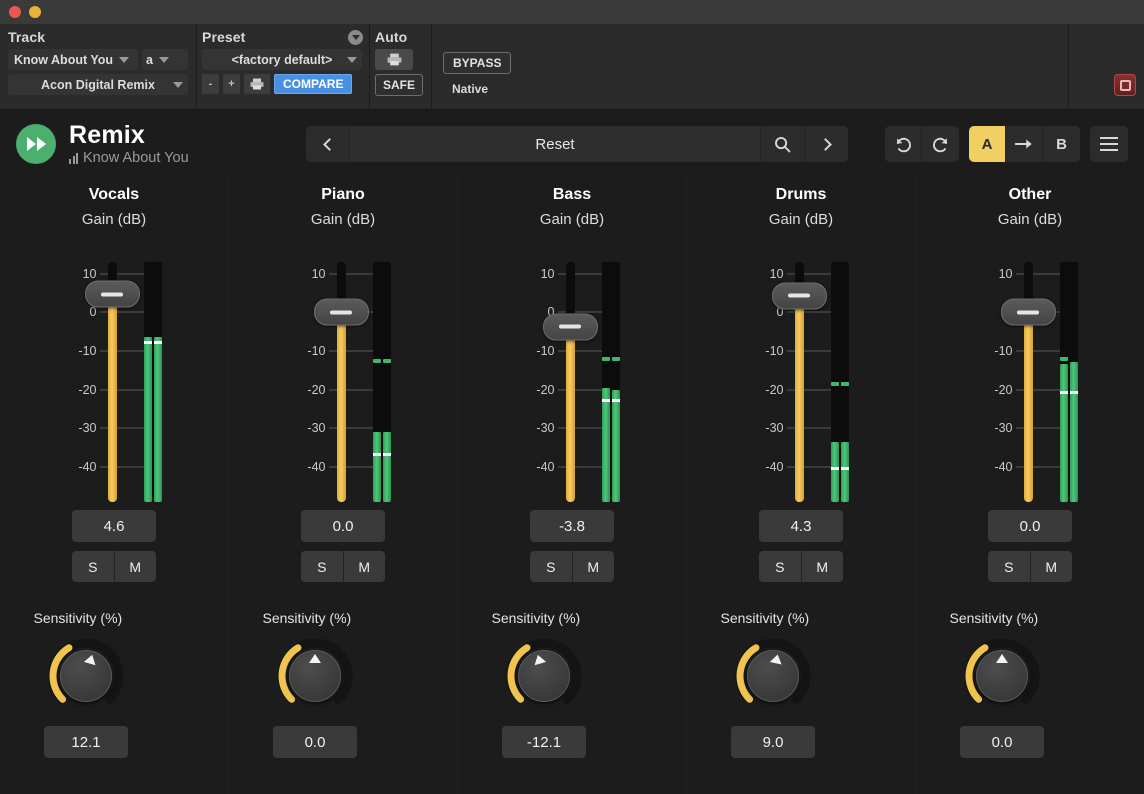 The width and height of the screenshot is (1144, 794). What do you see at coordinates (86, 742) in the screenshot?
I see `sensitivity-value-field: 12.1` at bounding box center [86, 742].